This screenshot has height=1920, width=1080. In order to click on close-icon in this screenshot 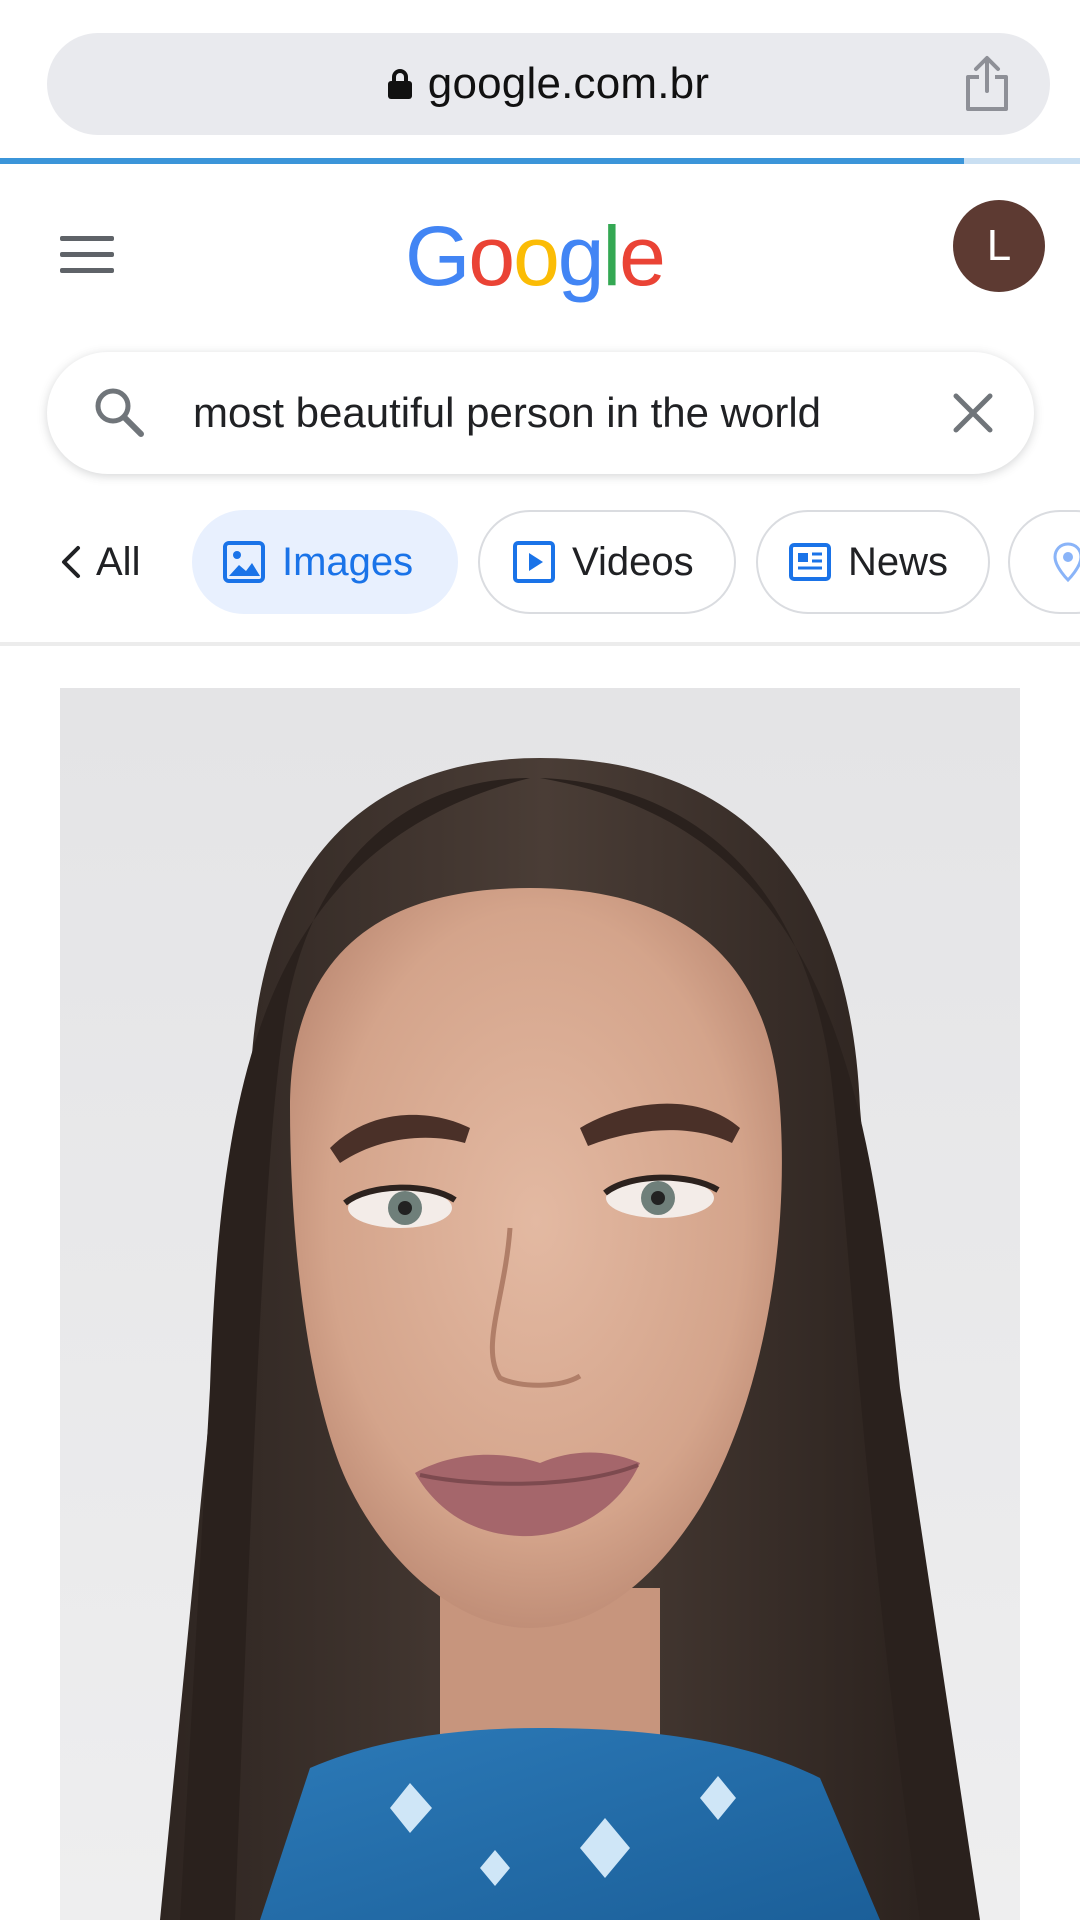, I will do `click(973, 413)`.